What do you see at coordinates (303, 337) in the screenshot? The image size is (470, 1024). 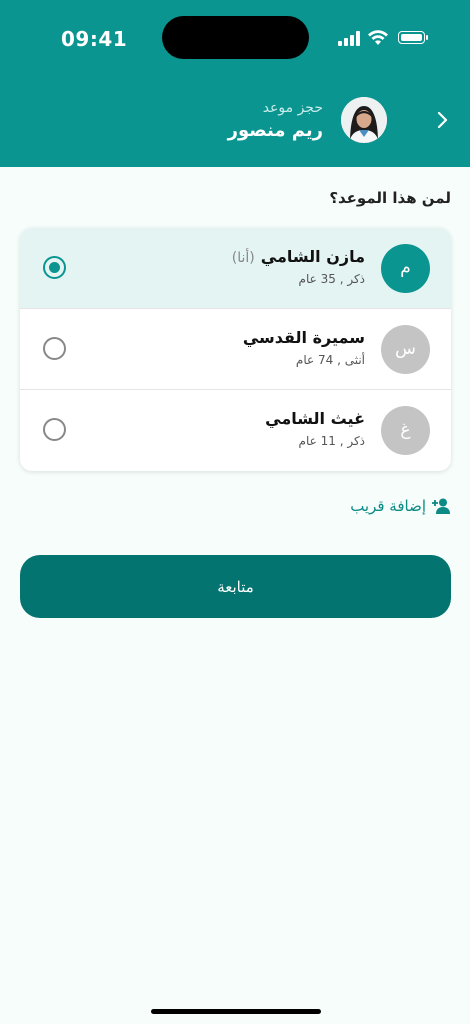 I see `patient-name: سميرة القدسي` at bounding box center [303, 337].